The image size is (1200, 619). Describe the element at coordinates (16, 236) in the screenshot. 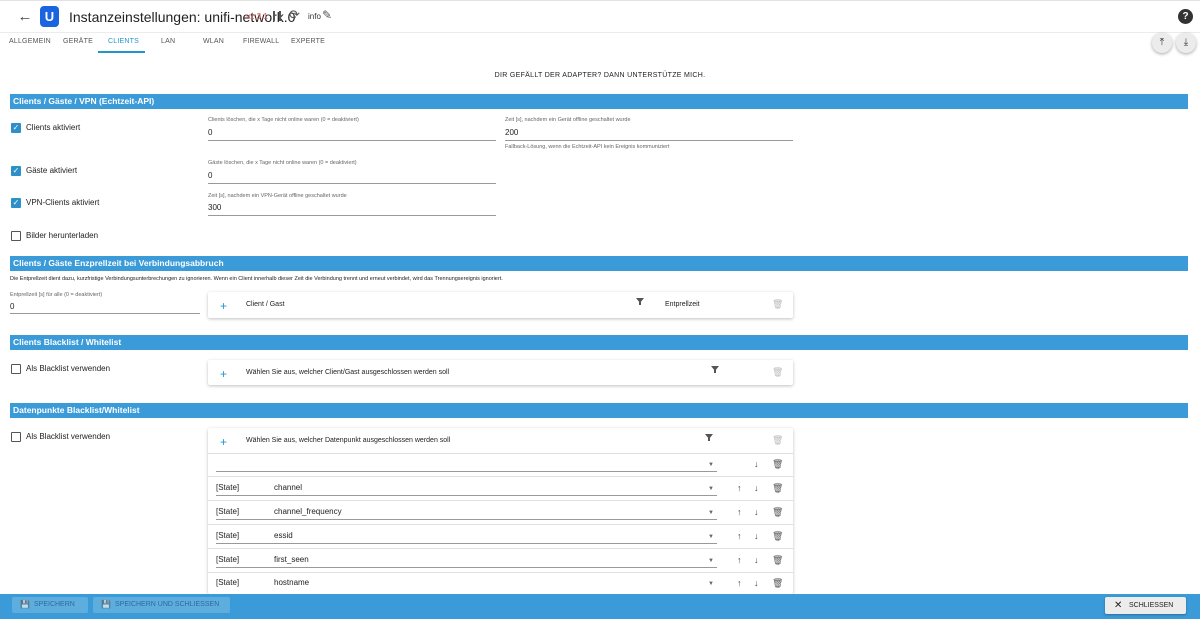

I see `download-images-checkbox` at that location.